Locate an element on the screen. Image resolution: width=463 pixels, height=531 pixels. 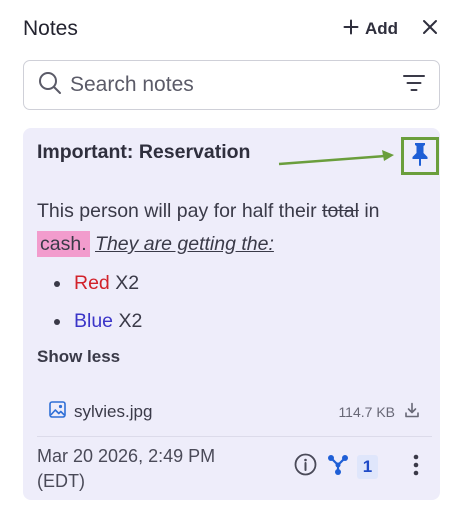
close-icon is located at coordinates (430, 29).